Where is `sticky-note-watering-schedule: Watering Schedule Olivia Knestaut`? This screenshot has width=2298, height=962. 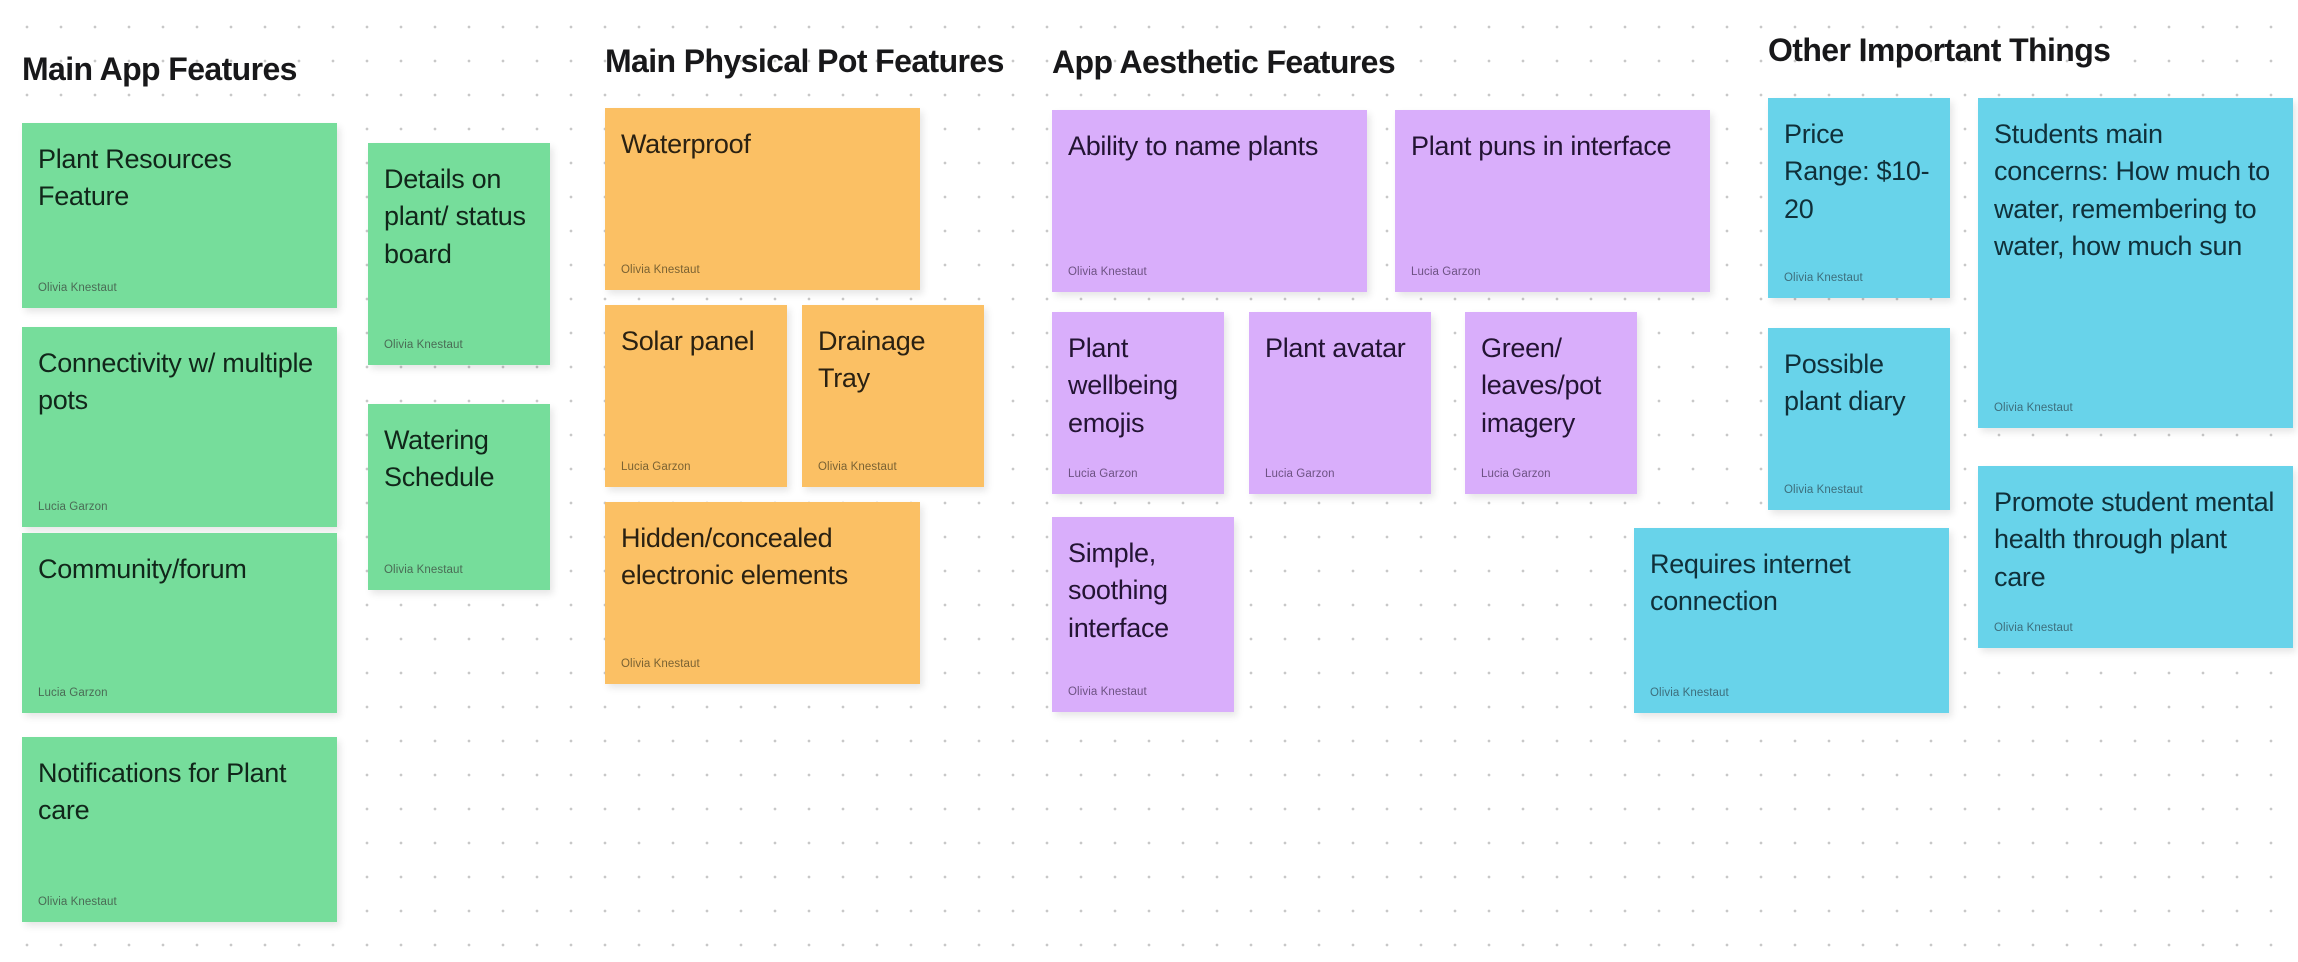
sticky-note-watering-schedule: Watering Schedule Olivia Knestaut is located at coordinates (459, 497).